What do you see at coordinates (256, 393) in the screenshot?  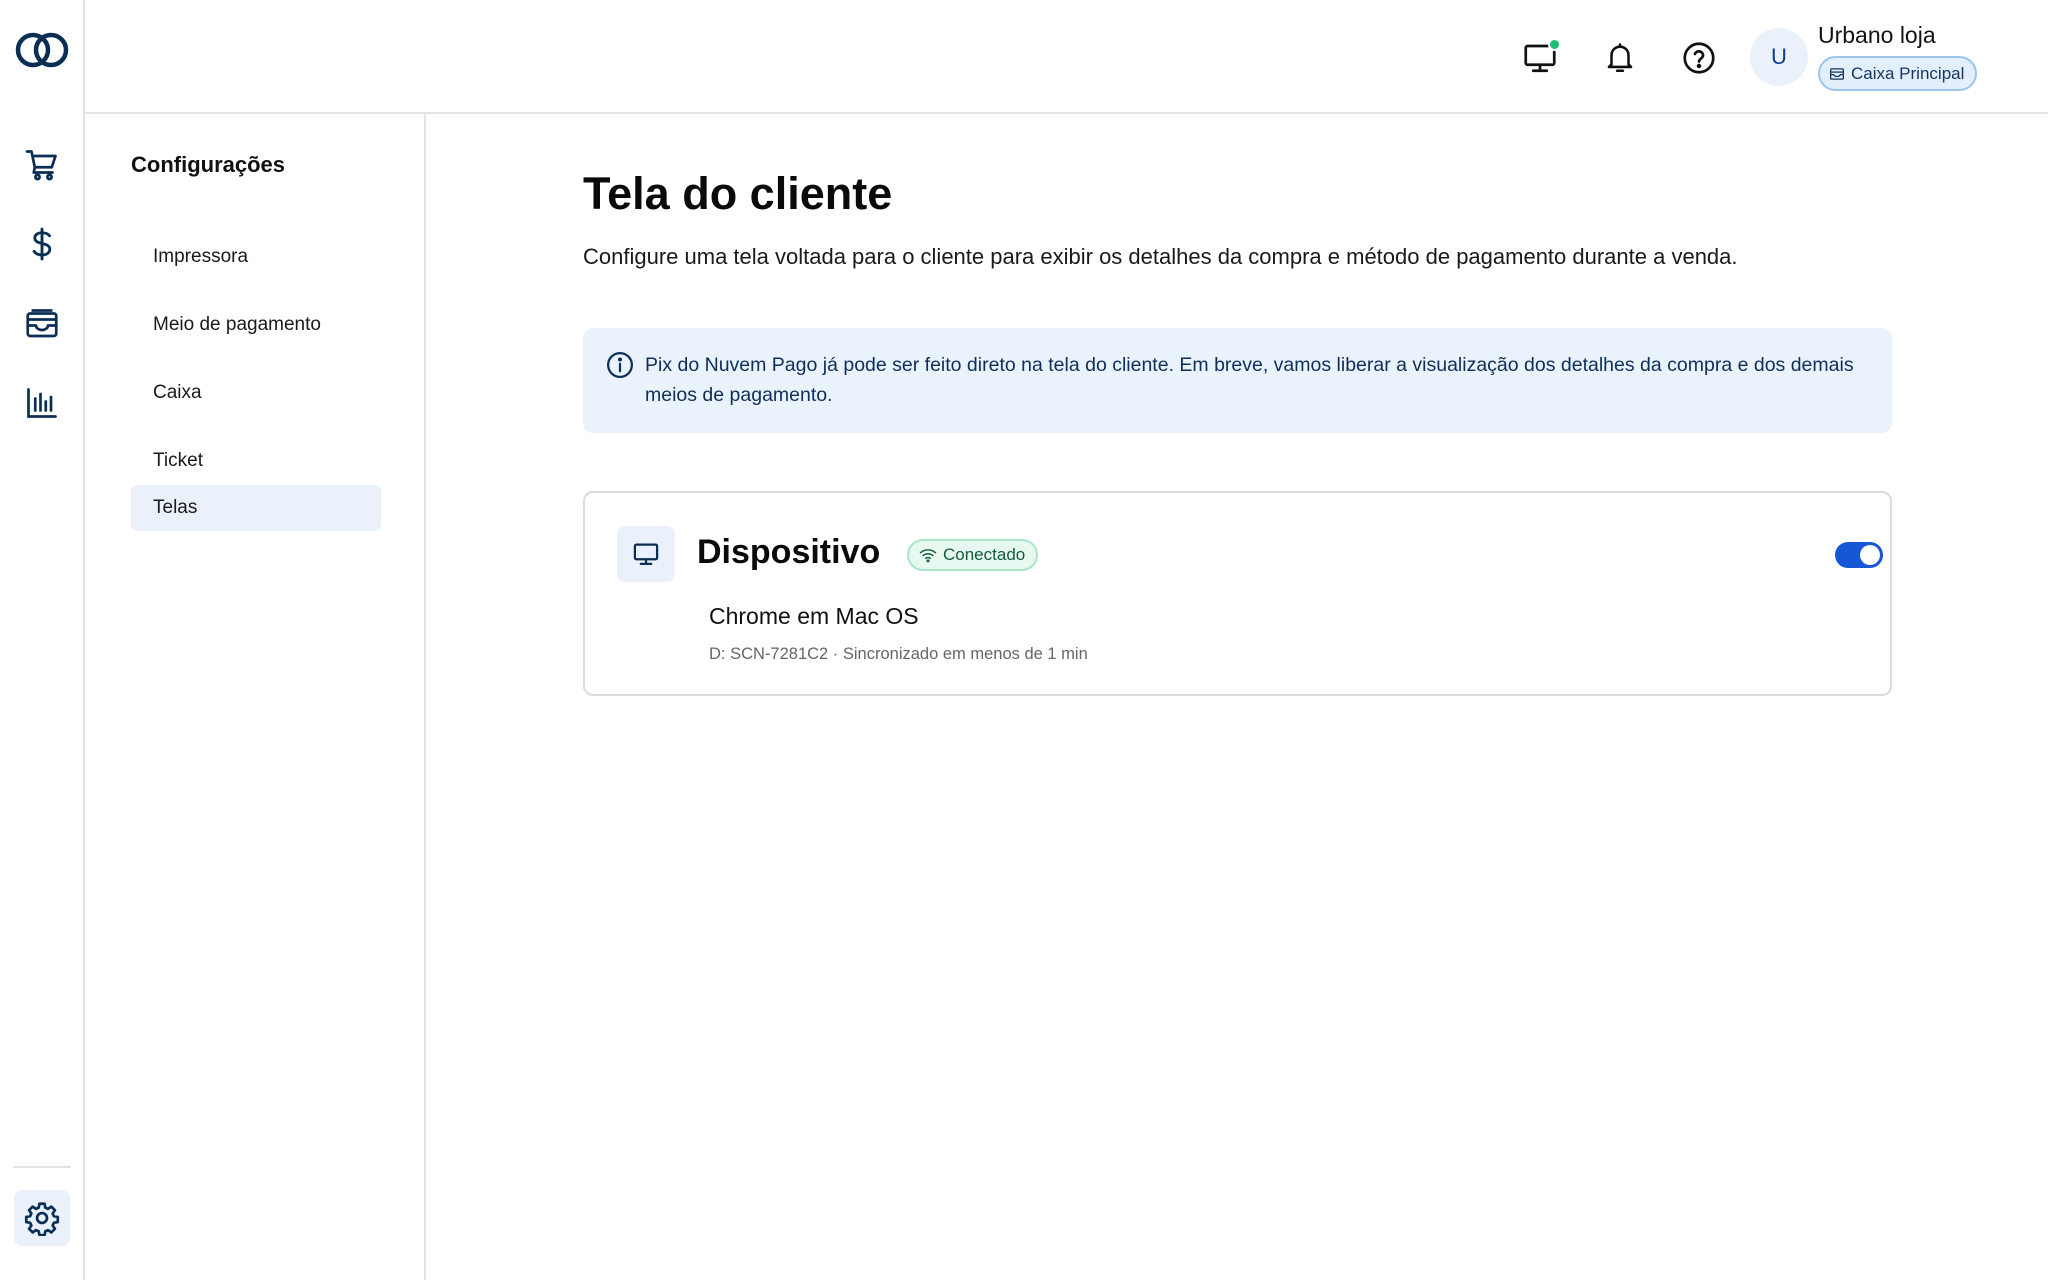 I see `sidebar-item-caixa: Caixa` at bounding box center [256, 393].